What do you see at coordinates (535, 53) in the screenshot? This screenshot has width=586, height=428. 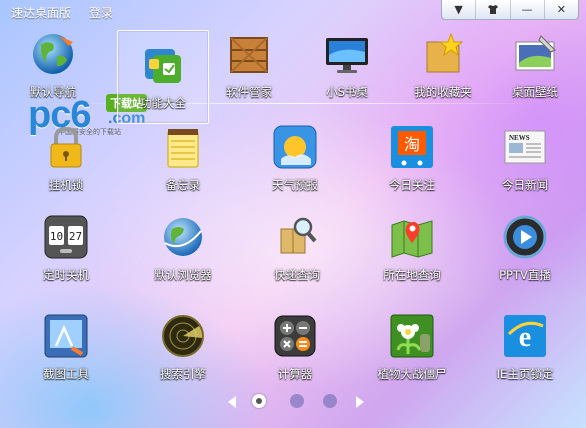 I see `wallpaper-icon` at bounding box center [535, 53].